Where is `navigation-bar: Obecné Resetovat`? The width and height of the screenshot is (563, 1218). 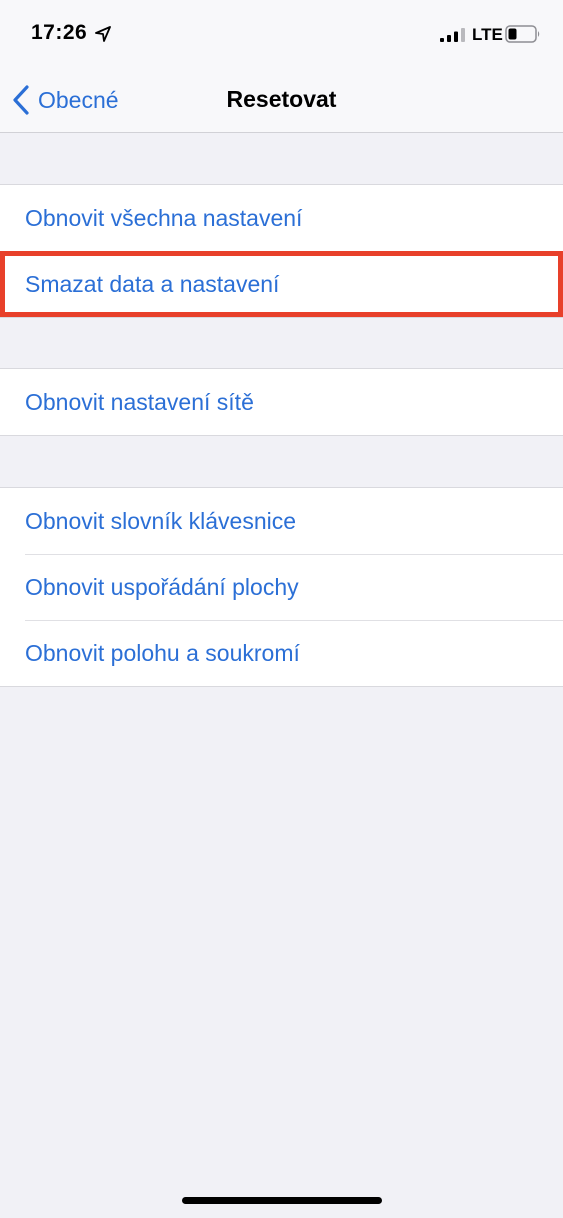
navigation-bar: Obecné Resetovat is located at coordinates (281, 101).